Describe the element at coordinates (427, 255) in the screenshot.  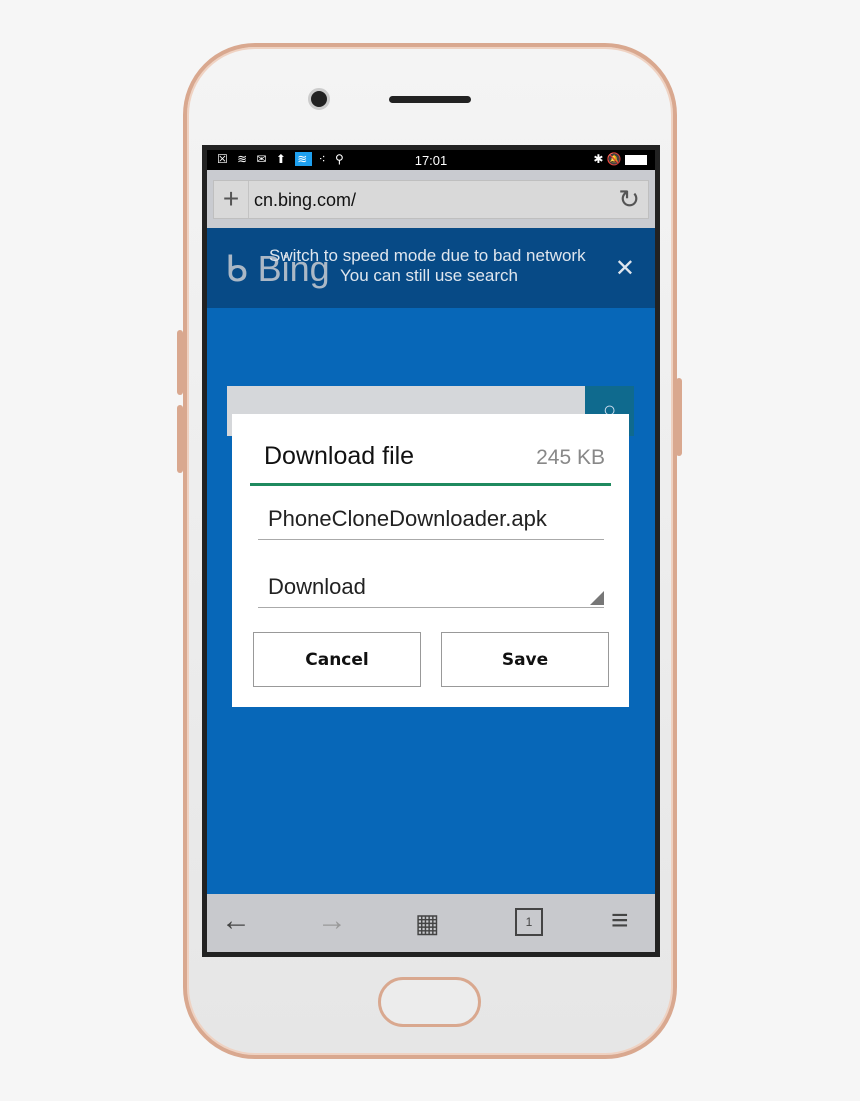
I see `banner-message: Switch to speed mode due to bad network` at that location.